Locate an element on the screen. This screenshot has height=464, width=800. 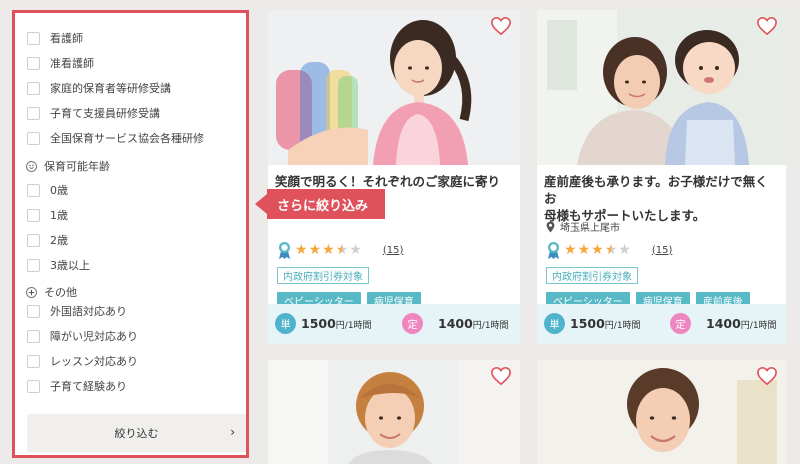
filter-label: 准看護師 is located at coordinates (72, 63).